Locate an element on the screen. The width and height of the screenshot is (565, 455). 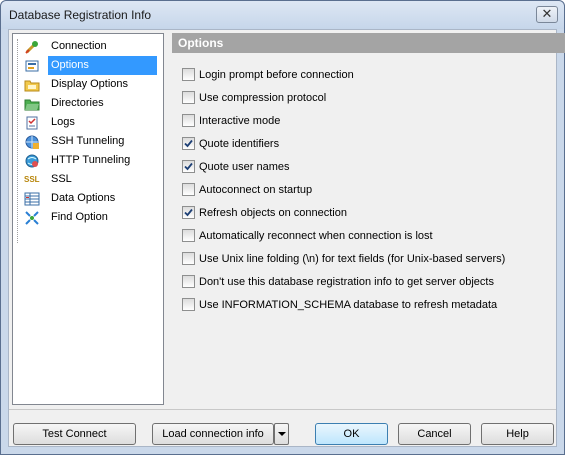
directories-icon is located at coordinates (32, 105).